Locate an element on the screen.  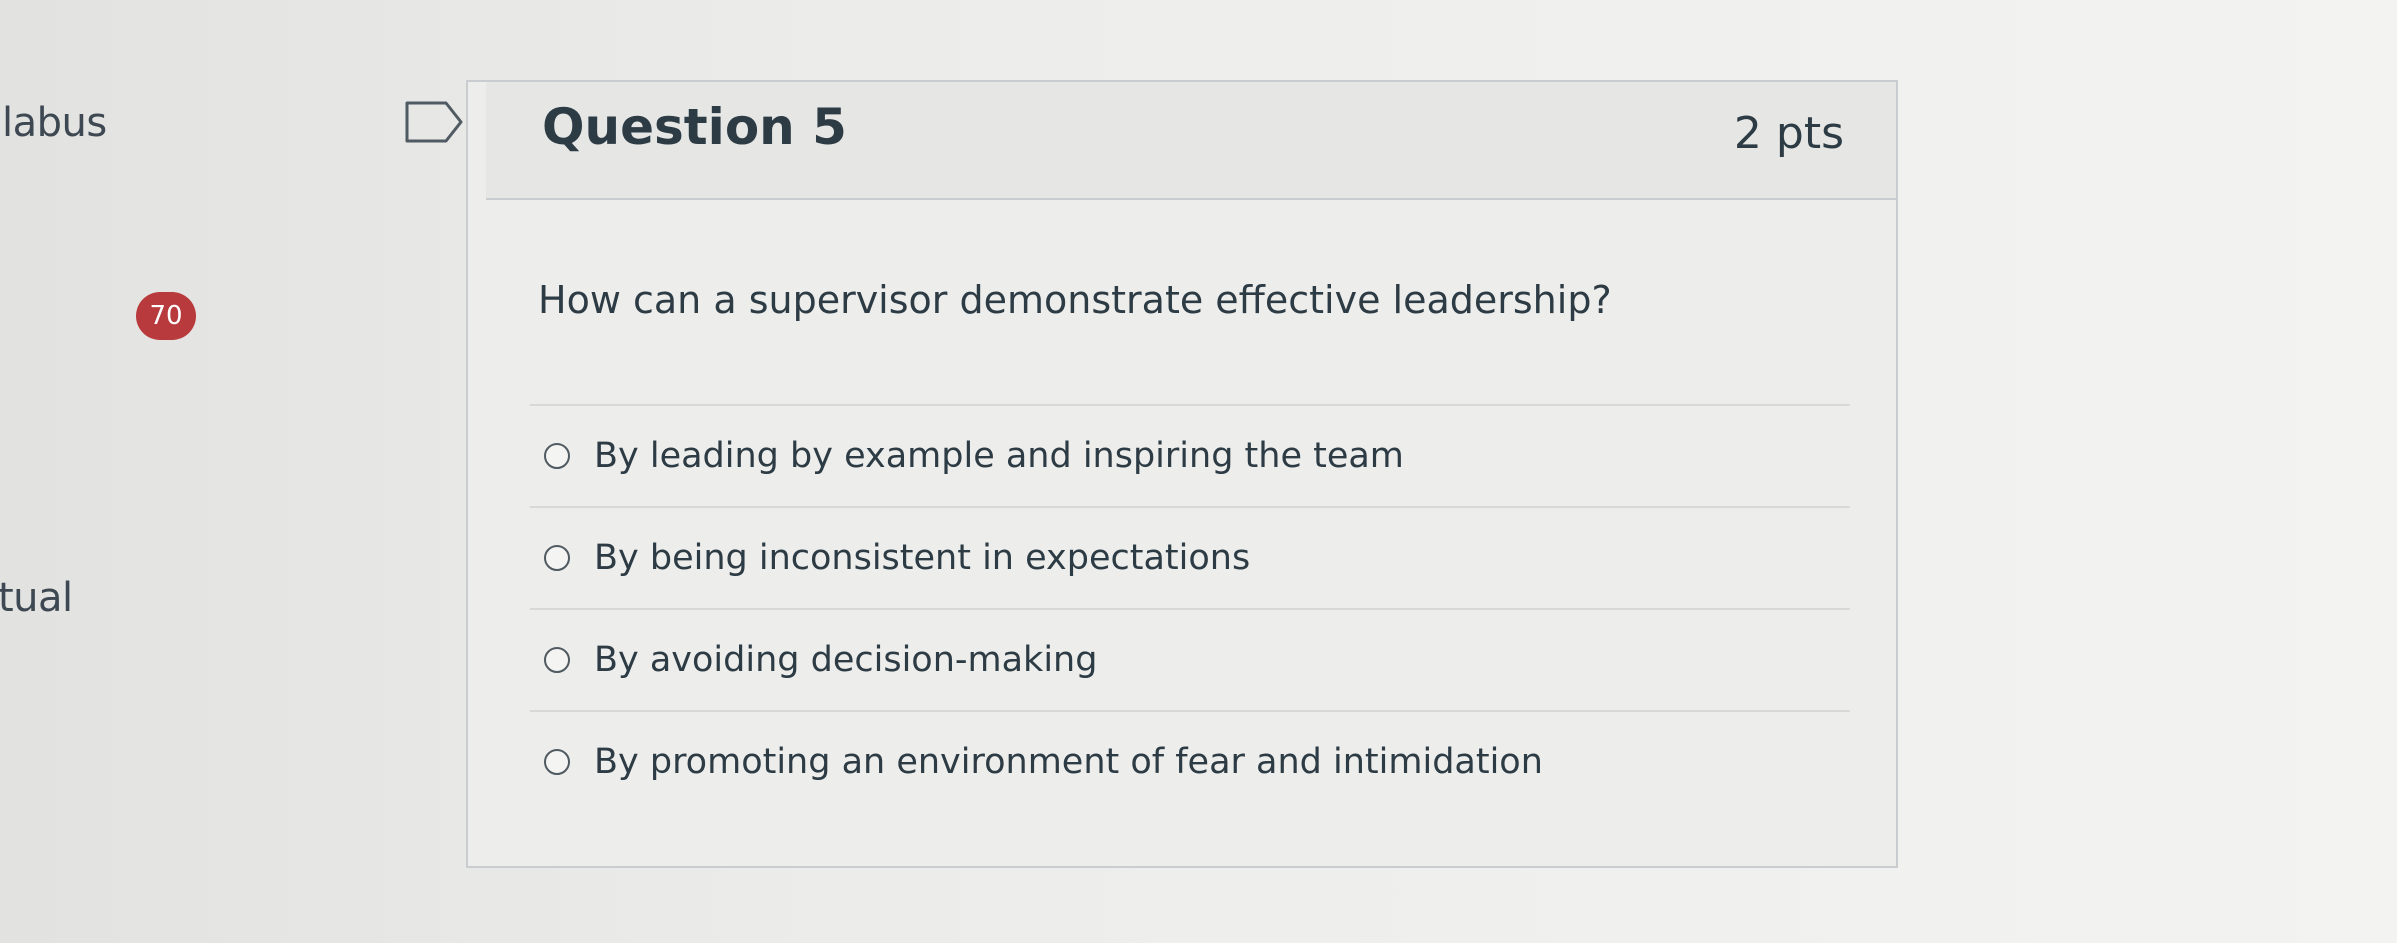
answer-option-2: By being inconsistent in expectations is located at coordinates (1190, 557).